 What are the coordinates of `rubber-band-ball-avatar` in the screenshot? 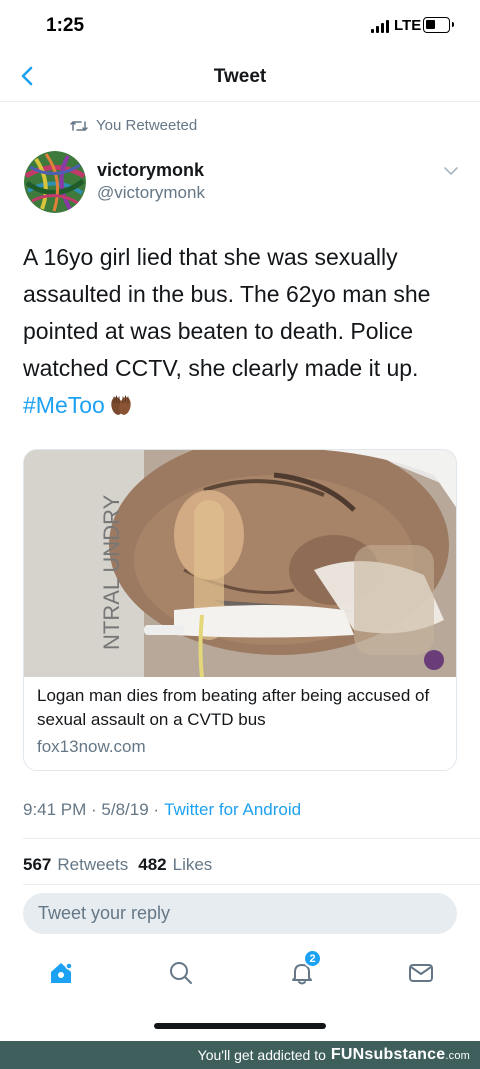 It's located at (55, 182).